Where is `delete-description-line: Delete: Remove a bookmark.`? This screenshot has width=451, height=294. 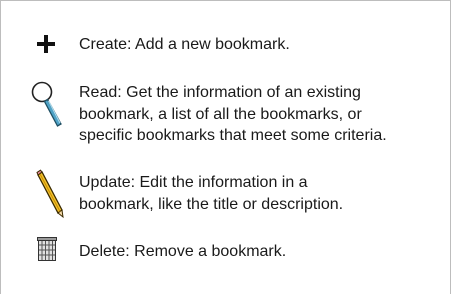 delete-description-line: Delete: Remove a bookmark. is located at coordinates (183, 251).